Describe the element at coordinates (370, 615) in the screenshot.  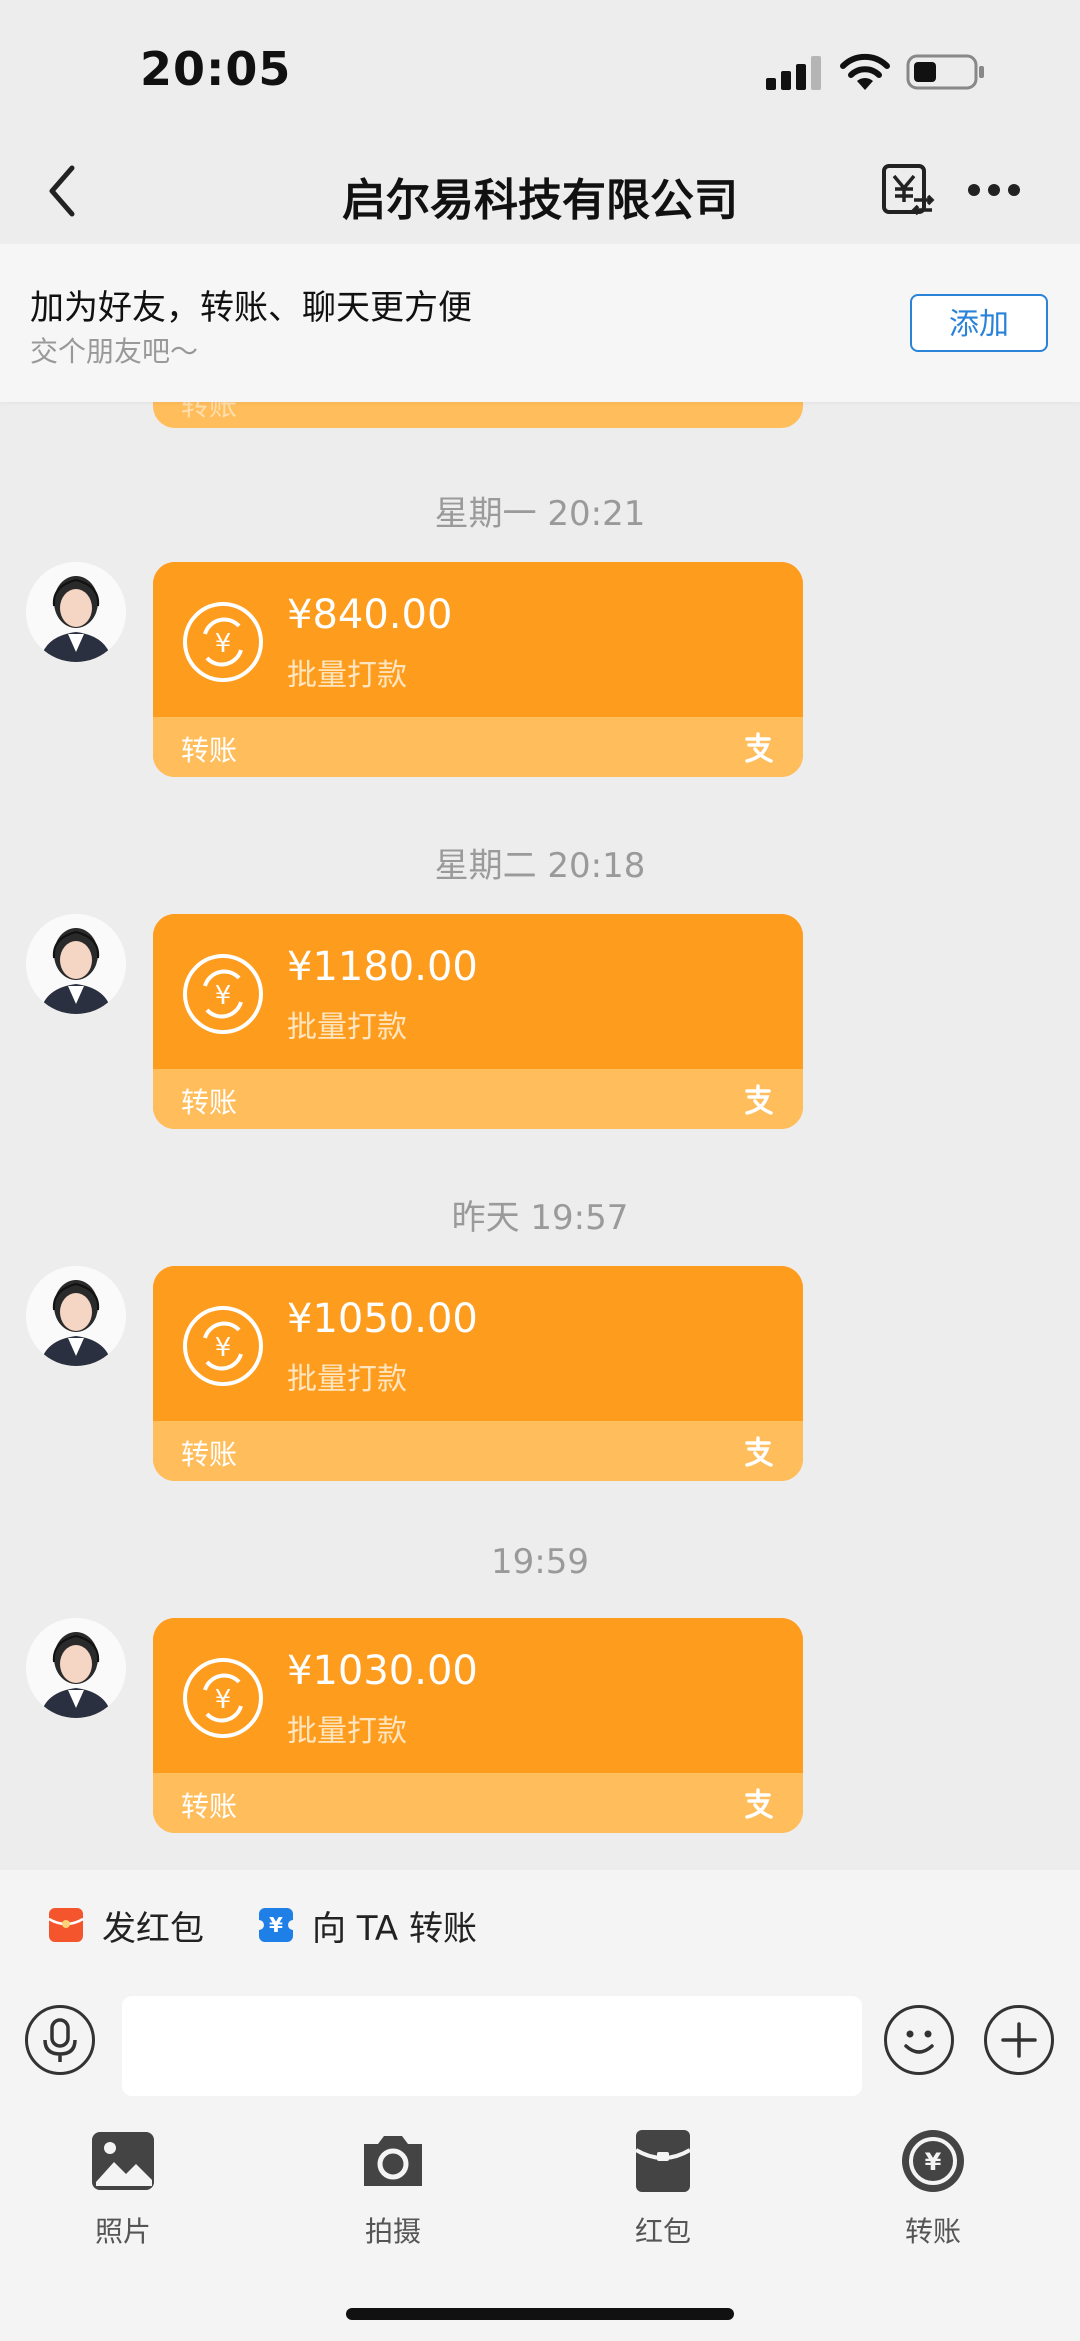
I see `transfer-amount: ¥840.00` at that location.